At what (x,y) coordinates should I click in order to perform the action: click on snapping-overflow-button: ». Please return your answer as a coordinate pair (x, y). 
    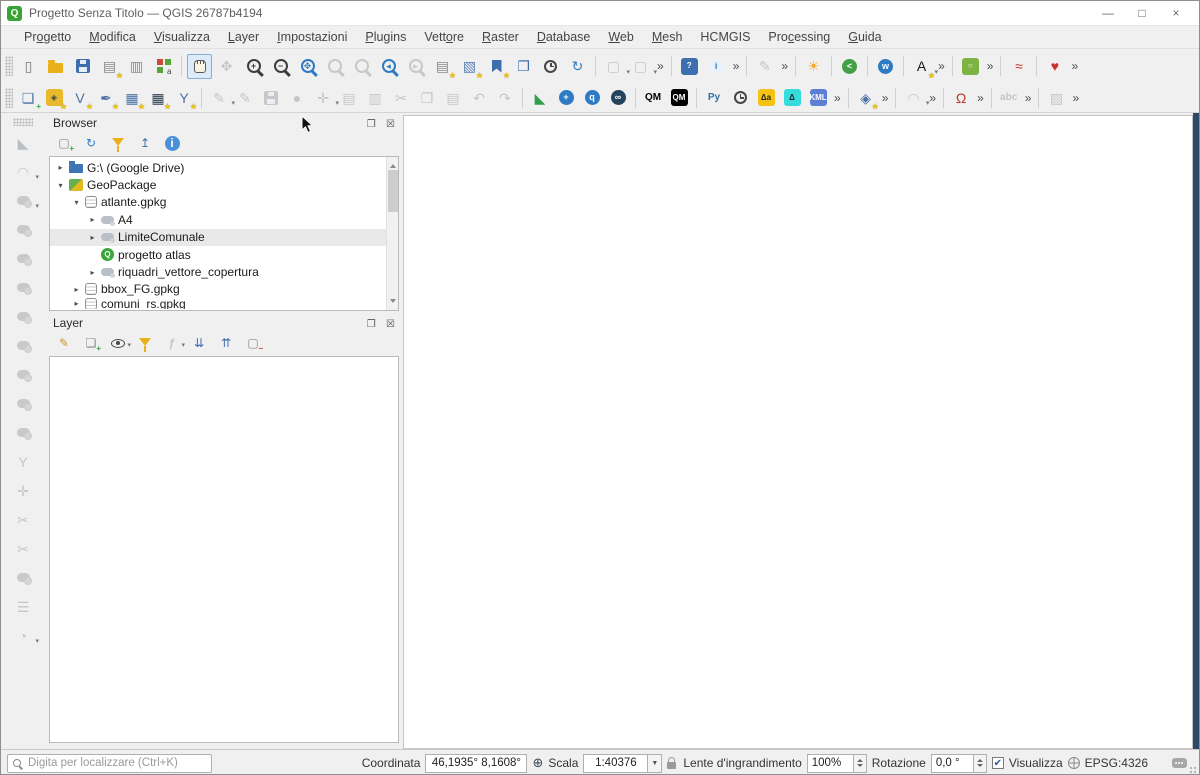
    Looking at the image, I should click on (980, 98).